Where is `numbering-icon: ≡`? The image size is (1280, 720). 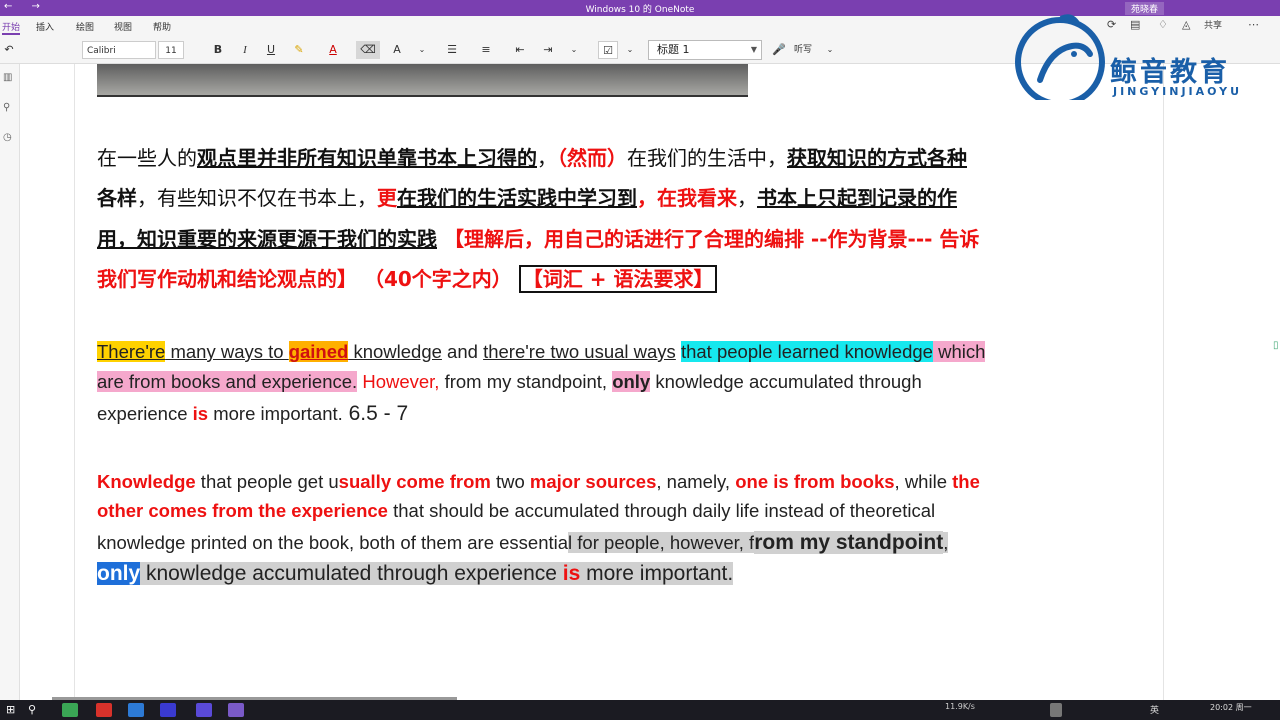
numbering-icon: ≡ is located at coordinates (486, 50).